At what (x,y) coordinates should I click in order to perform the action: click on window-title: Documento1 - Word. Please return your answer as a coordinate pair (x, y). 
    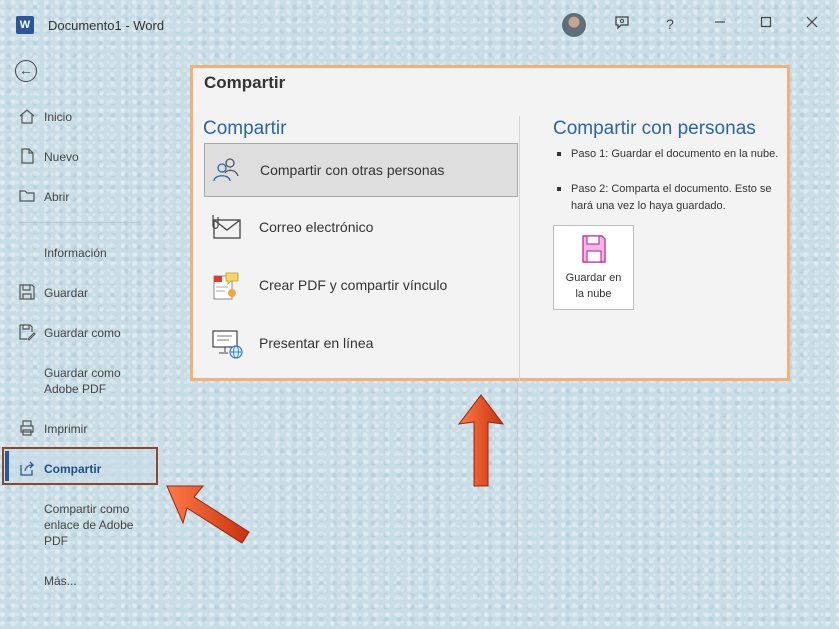
    Looking at the image, I should click on (106, 25).